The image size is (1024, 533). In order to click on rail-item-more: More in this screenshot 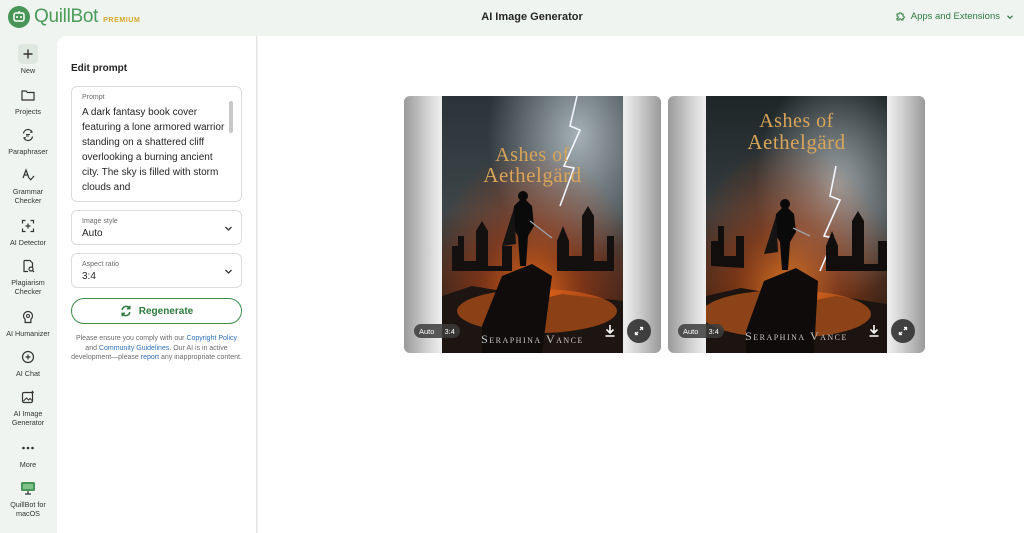, I will do `click(28, 453)`.